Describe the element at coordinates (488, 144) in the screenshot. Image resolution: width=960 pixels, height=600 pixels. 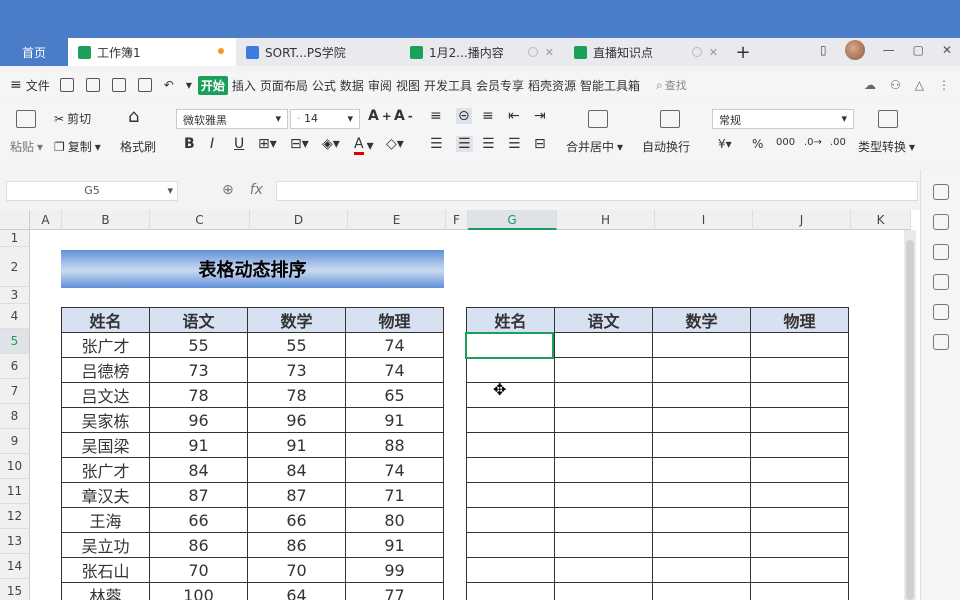
I see `align-right-icon: ☰` at that location.